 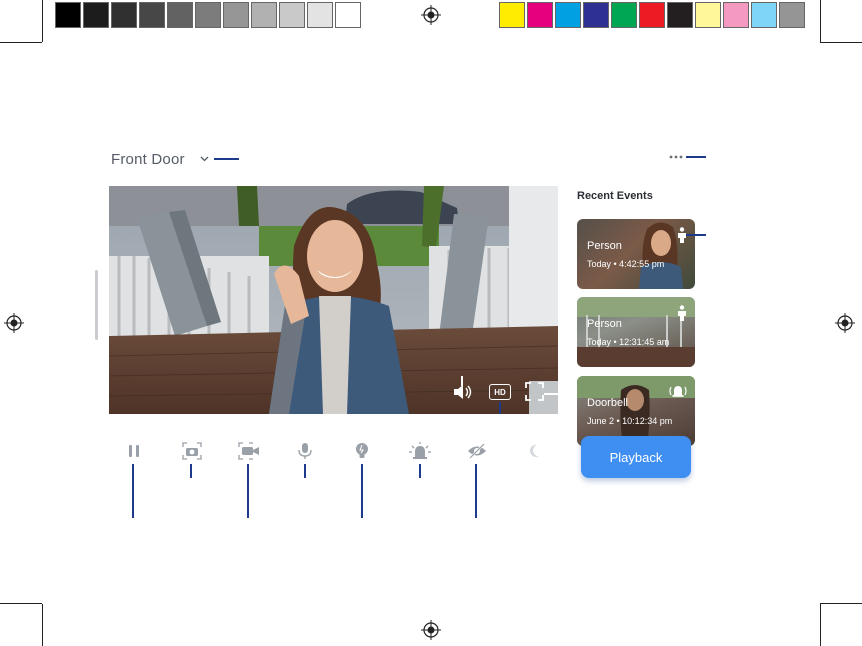 What do you see at coordinates (678, 391) in the screenshot?
I see `doorbell-ring-icon` at bounding box center [678, 391].